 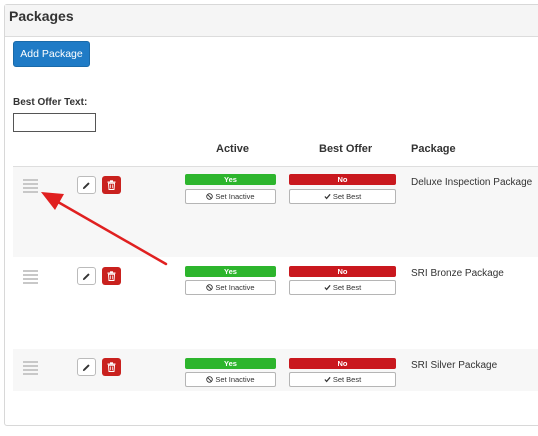 I want to click on panel-header, so click(x=271, y=21).